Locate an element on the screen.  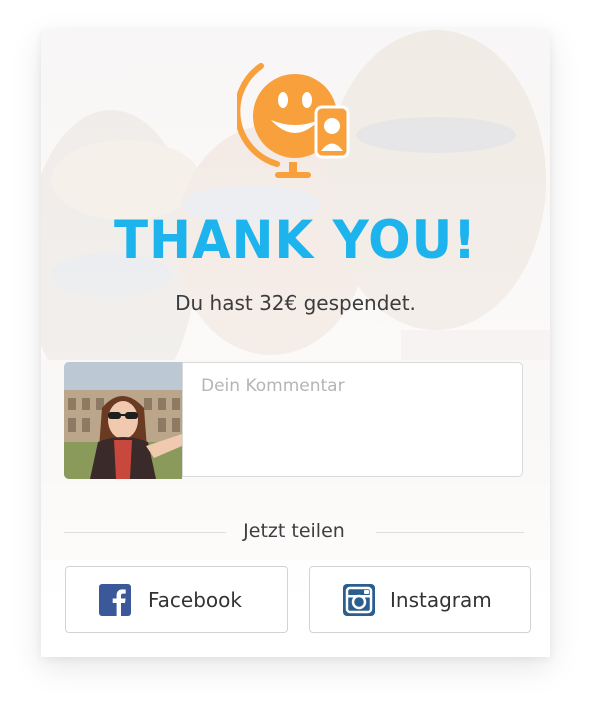
share-divider: Jetzt teilen is located at coordinates (294, 533).